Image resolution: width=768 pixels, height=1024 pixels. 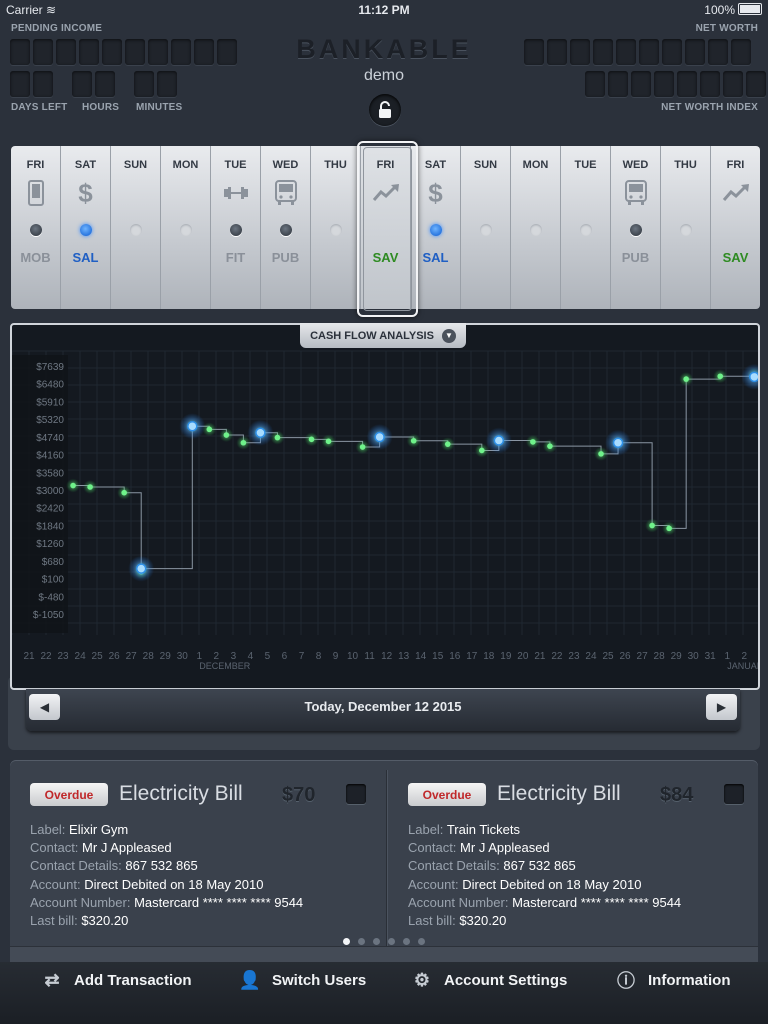 I want to click on bill-label-row: Label: Elixir Gym, so click(x=79, y=829).